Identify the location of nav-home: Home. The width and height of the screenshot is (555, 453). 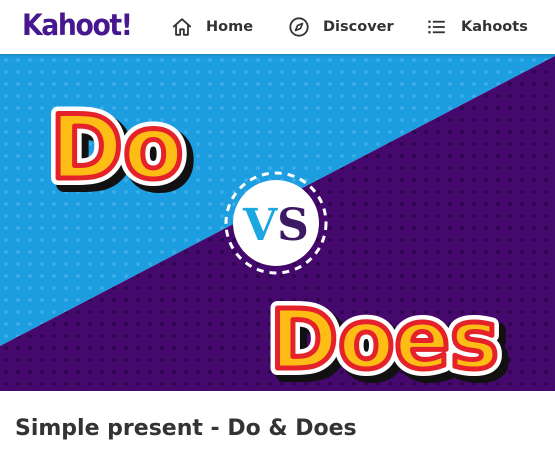
(212, 27).